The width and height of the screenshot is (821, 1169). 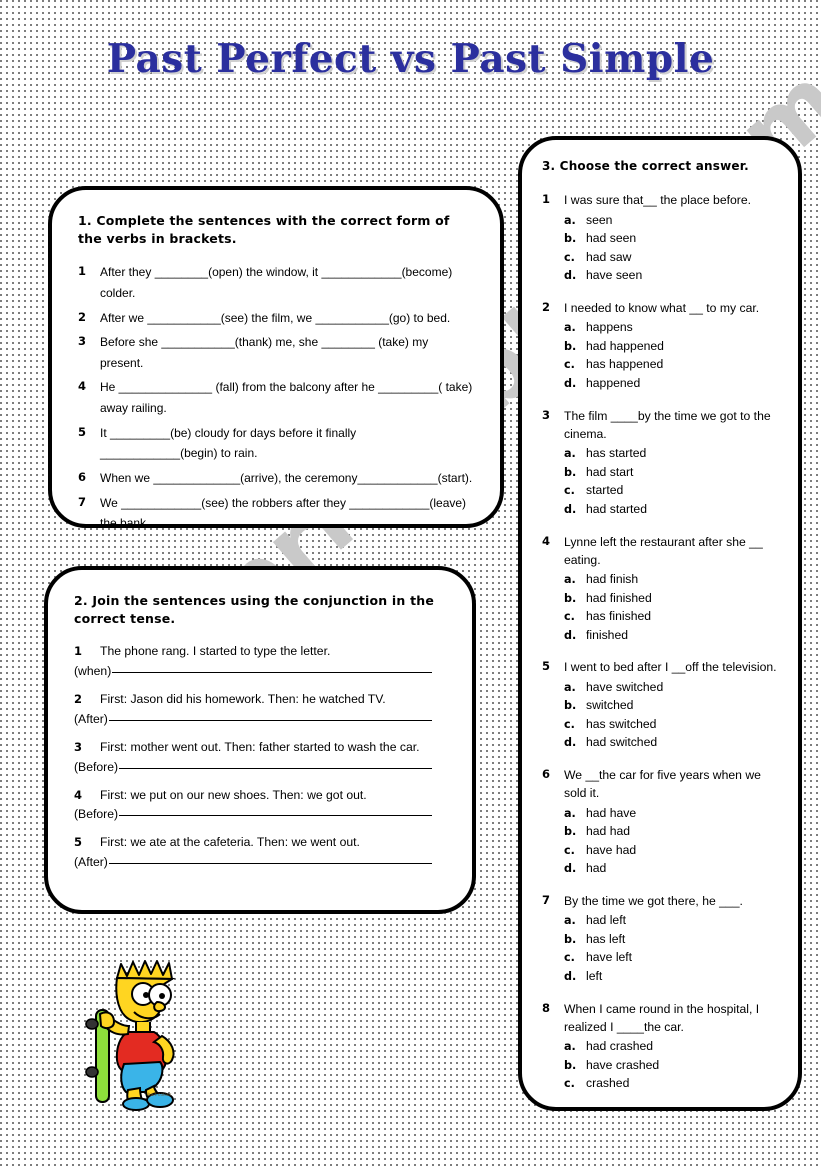 What do you see at coordinates (620, 1046) in the screenshot?
I see `mc-option-text: had crashed` at bounding box center [620, 1046].